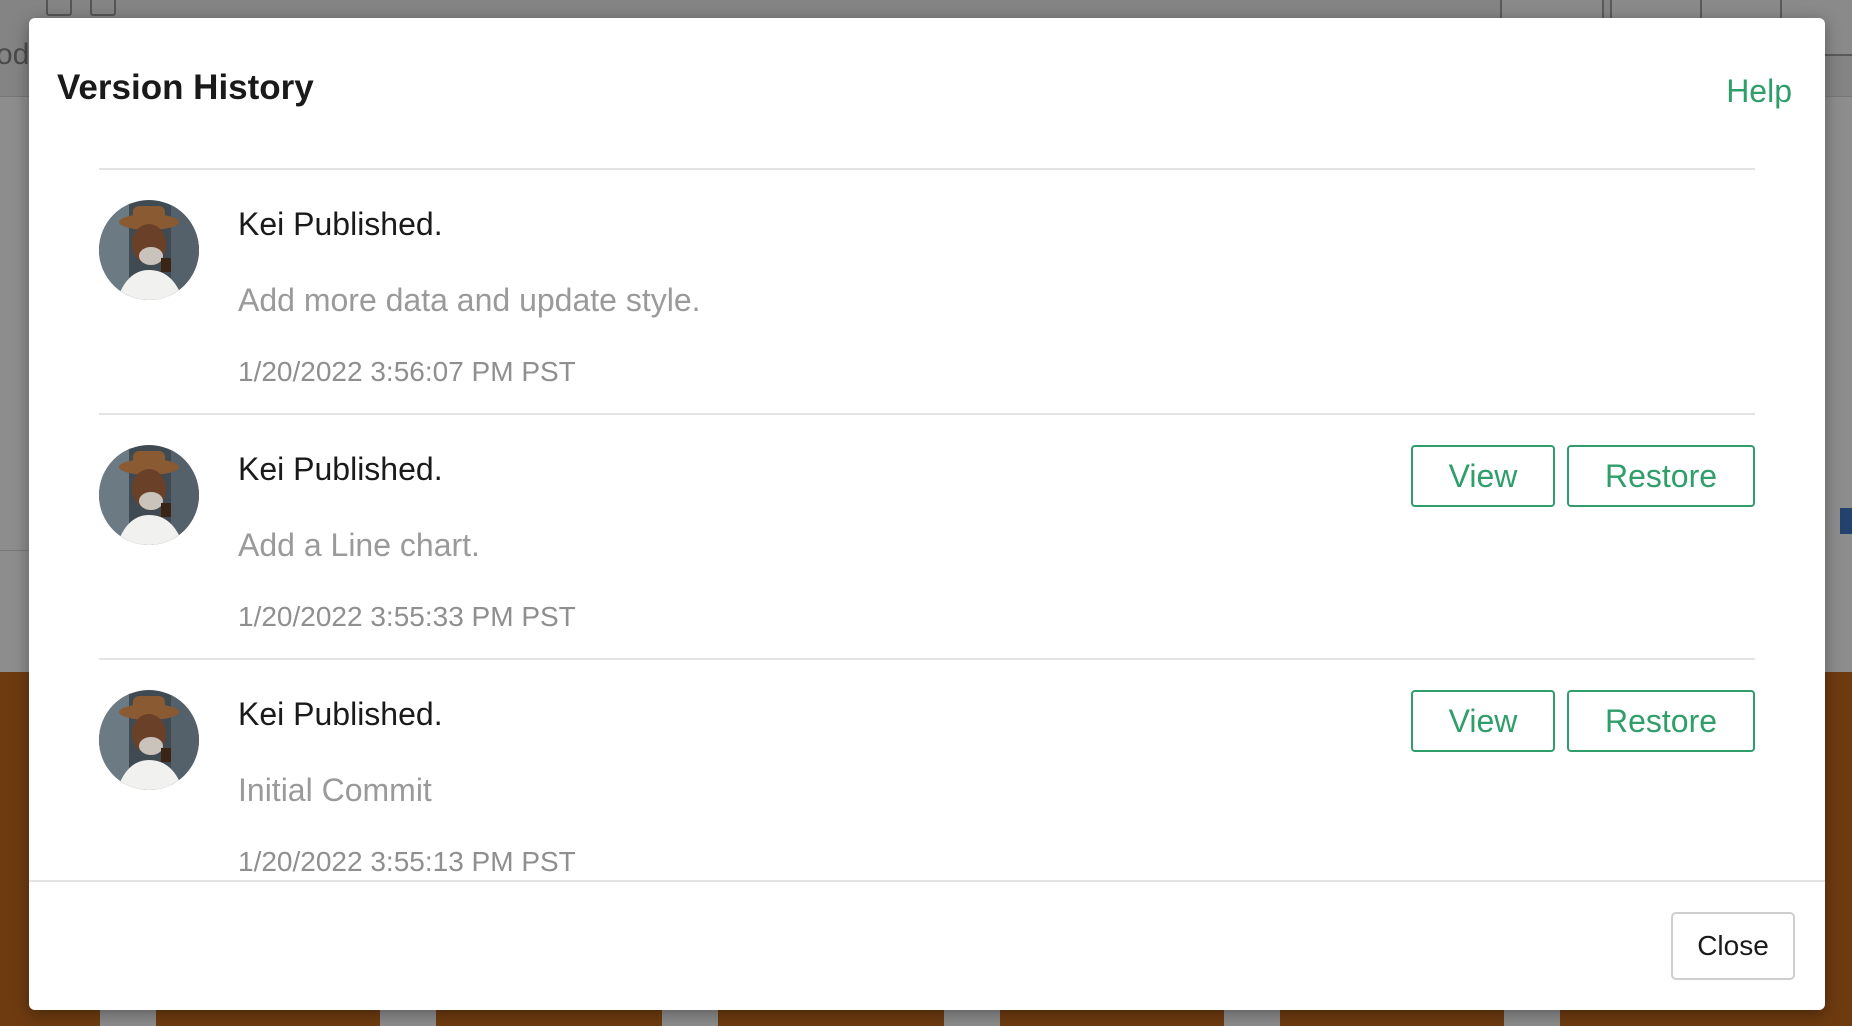 The height and width of the screenshot is (1026, 1852). Describe the element at coordinates (407, 861) in the screenshot. I see `version-timestamp: 1/20/2022 3:55:13 PM PST` at that location.